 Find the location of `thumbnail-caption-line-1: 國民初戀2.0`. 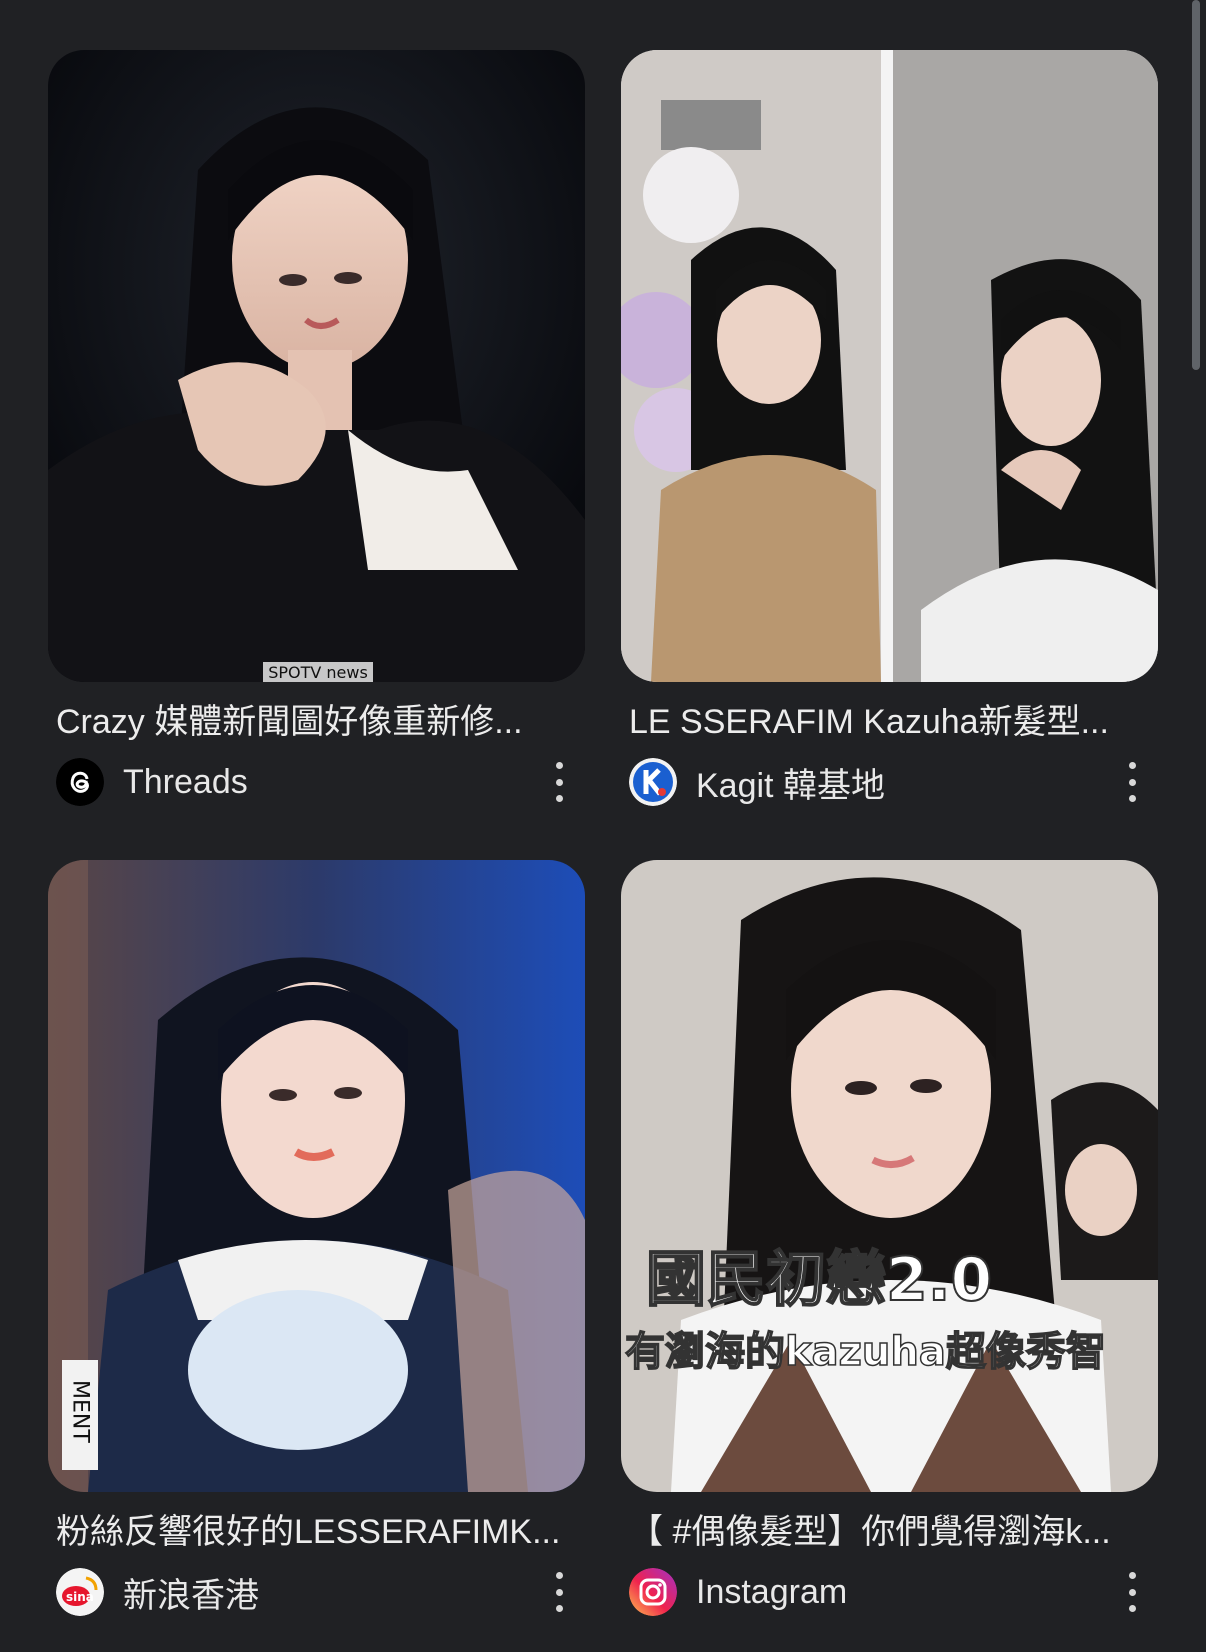

thumbnail-caption-line-1: 國民初戀2.0 is located at coordinates (819, 1280).